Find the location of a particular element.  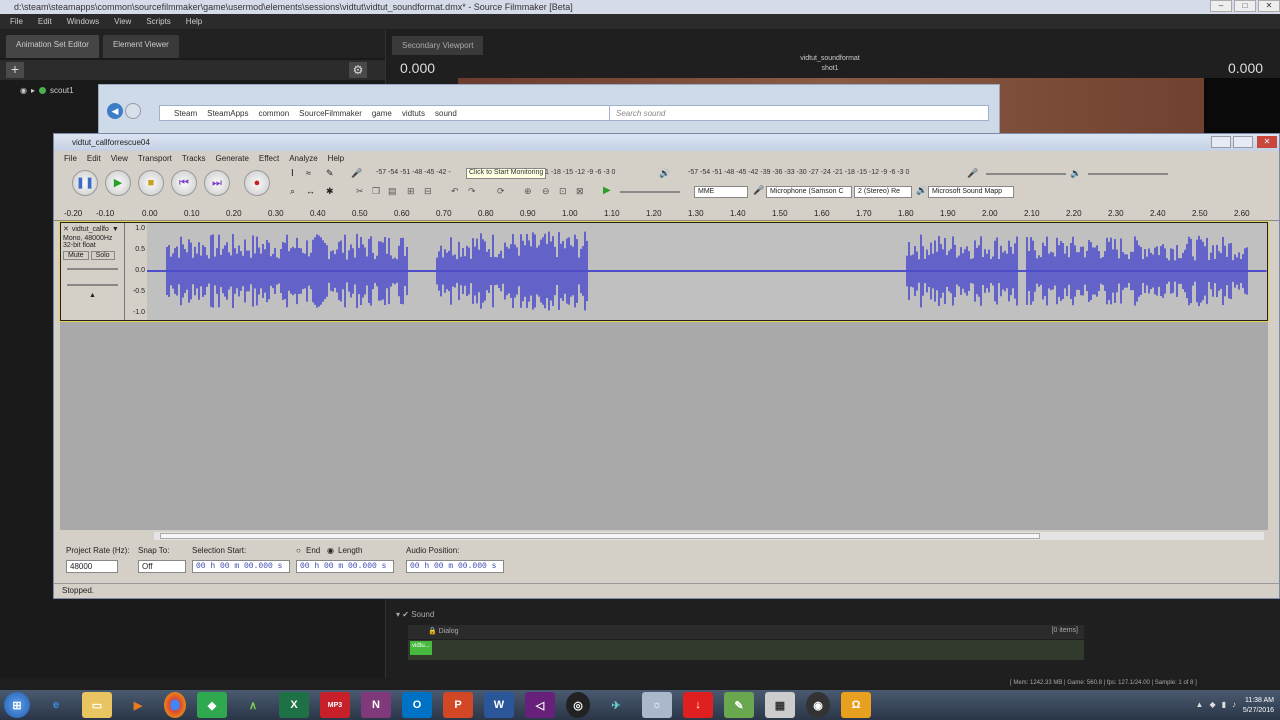

tab-animation-set-editor: Animation Set Editor is located at coordinates (52, 46).